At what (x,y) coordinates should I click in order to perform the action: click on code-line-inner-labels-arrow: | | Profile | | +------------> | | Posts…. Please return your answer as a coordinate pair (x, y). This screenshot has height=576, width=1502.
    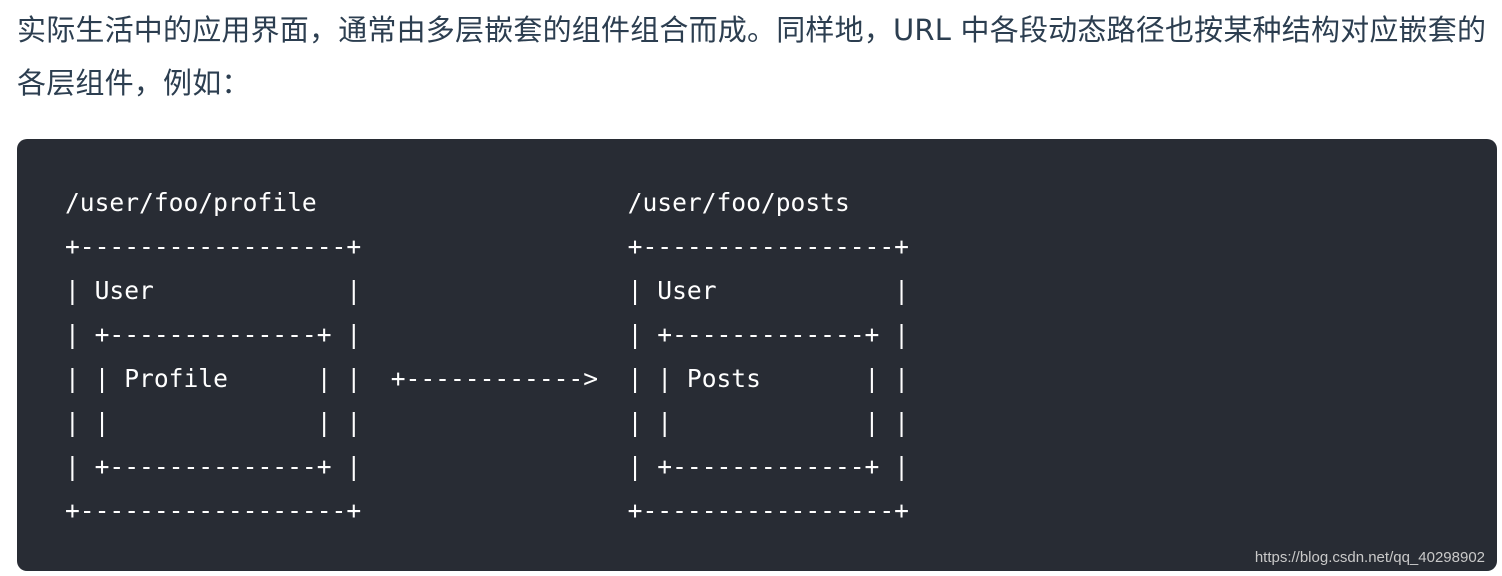
    Looking at the image, I should click on (487, 378).